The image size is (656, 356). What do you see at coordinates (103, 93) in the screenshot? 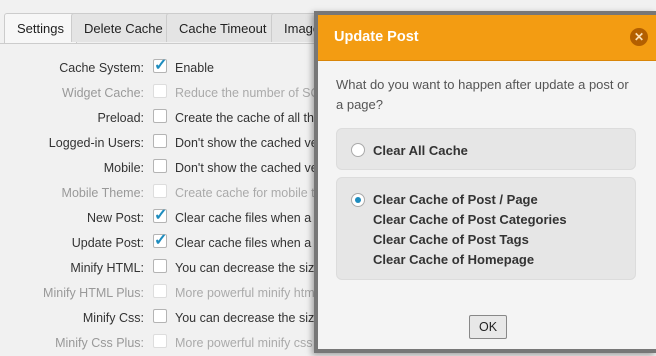
I see `setting-label: Widget Cache:` at bounding box center [103, 93].